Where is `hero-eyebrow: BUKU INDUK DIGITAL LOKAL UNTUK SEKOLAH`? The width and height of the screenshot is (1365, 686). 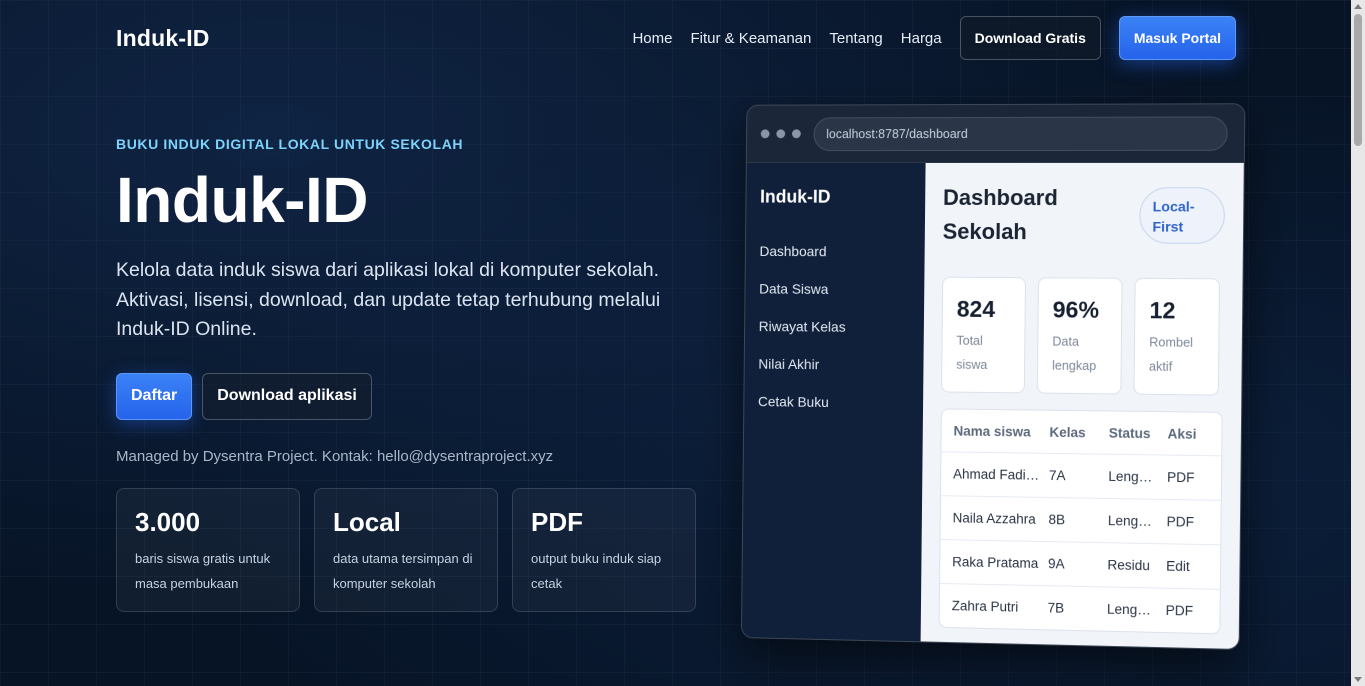
hero-eyebrow: BUKU INDUK DIGITAL LOKAL UNTUK SEKOLAH is located at coordinates (416, 144).